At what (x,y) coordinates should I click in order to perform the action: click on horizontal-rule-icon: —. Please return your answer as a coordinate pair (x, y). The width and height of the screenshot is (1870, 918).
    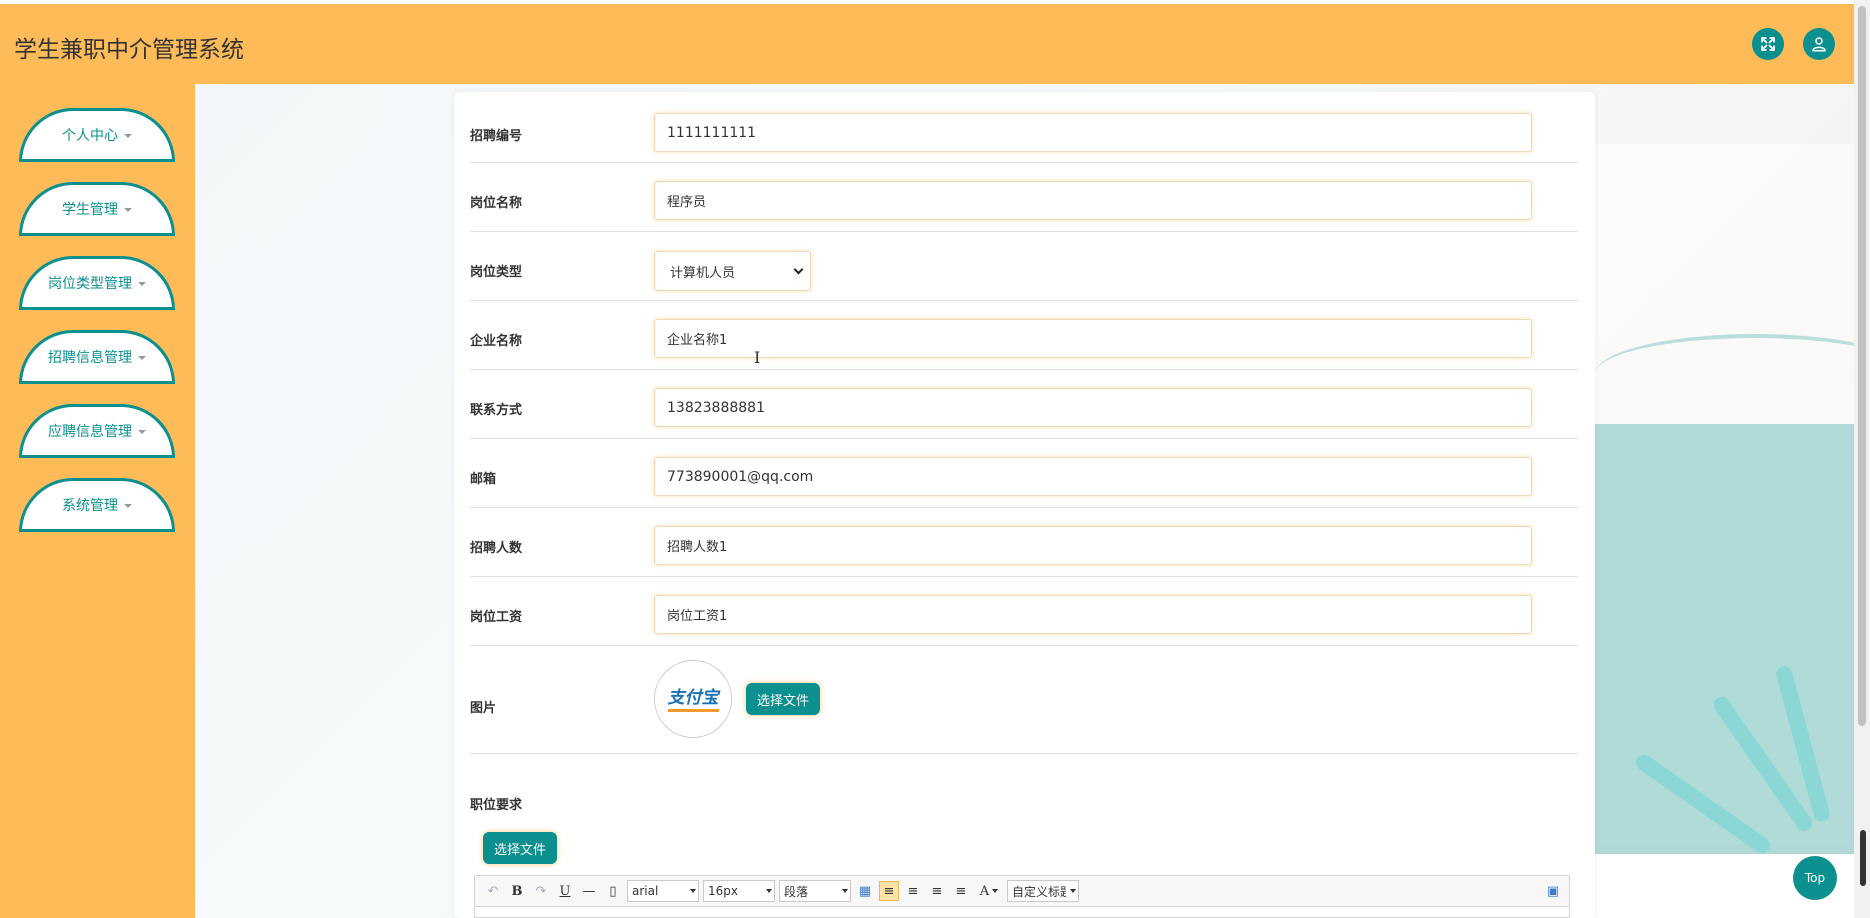
    Looking at the image, I should click on (589, 891).